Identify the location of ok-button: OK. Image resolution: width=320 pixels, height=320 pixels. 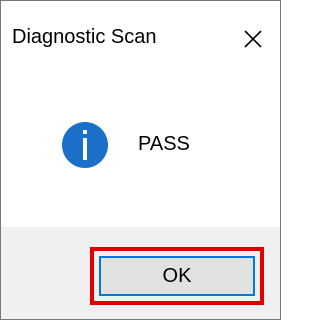
(177, 276).